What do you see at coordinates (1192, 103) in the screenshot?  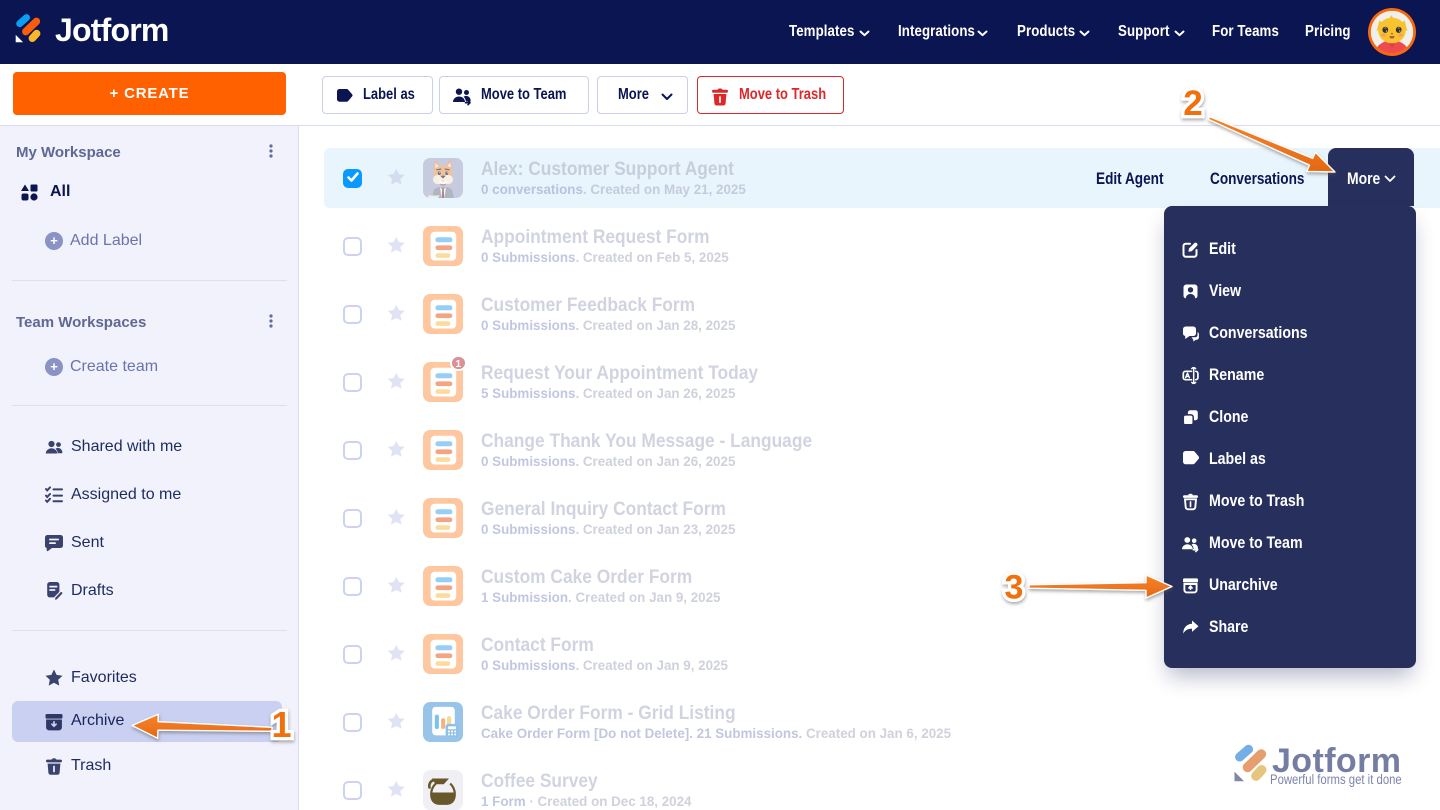 I see `svg-text: 2` at bounding box center [1192, 103].